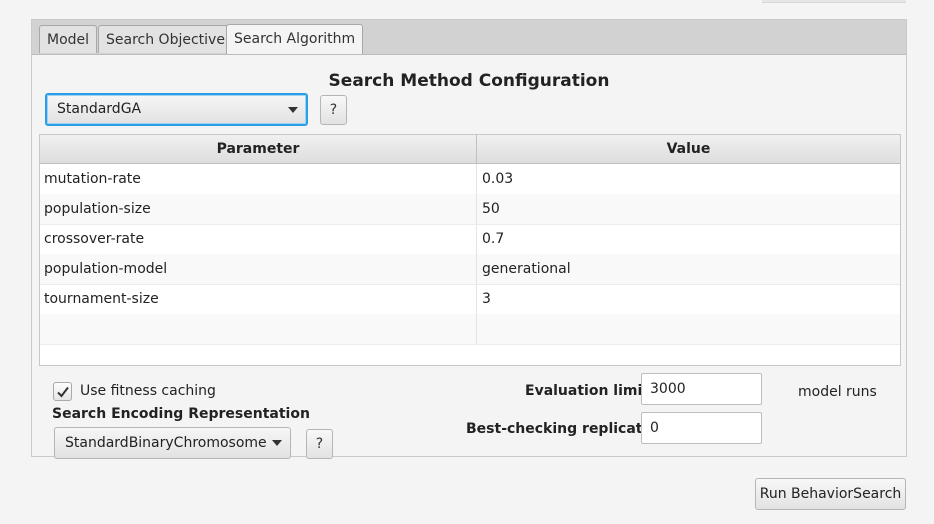 The width and height of the screenshot is (934, 524). I want to click on search-method-dropdown: StandardGA, so click(176, 109).